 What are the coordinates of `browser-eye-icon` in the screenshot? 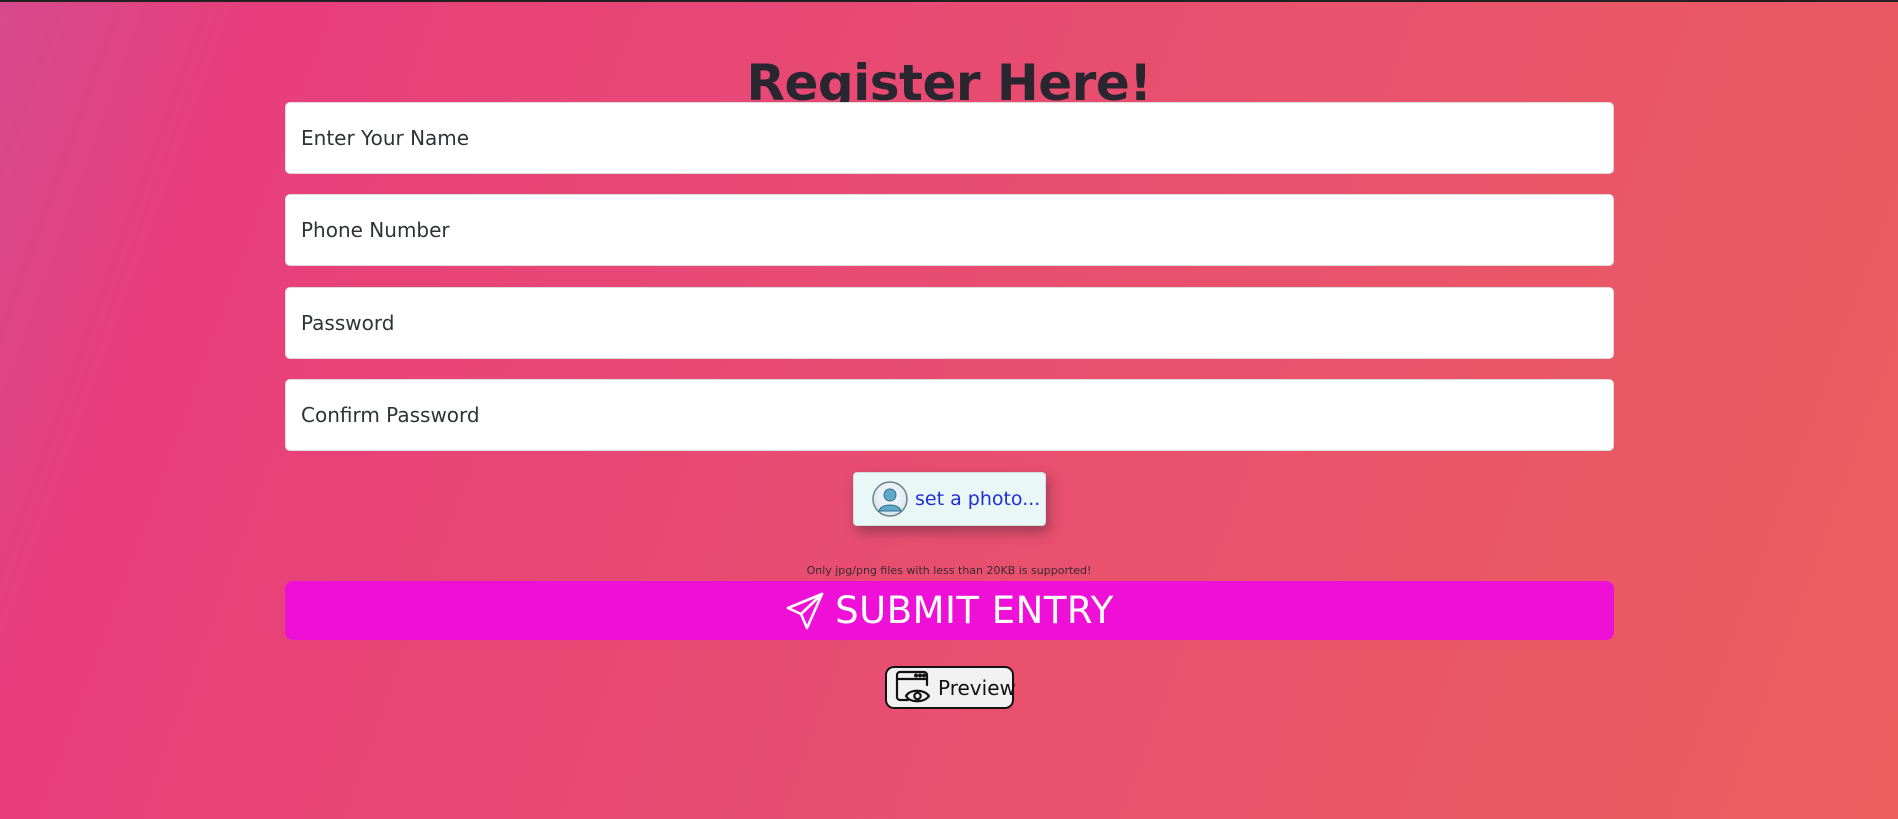 It's located at (913, 688).